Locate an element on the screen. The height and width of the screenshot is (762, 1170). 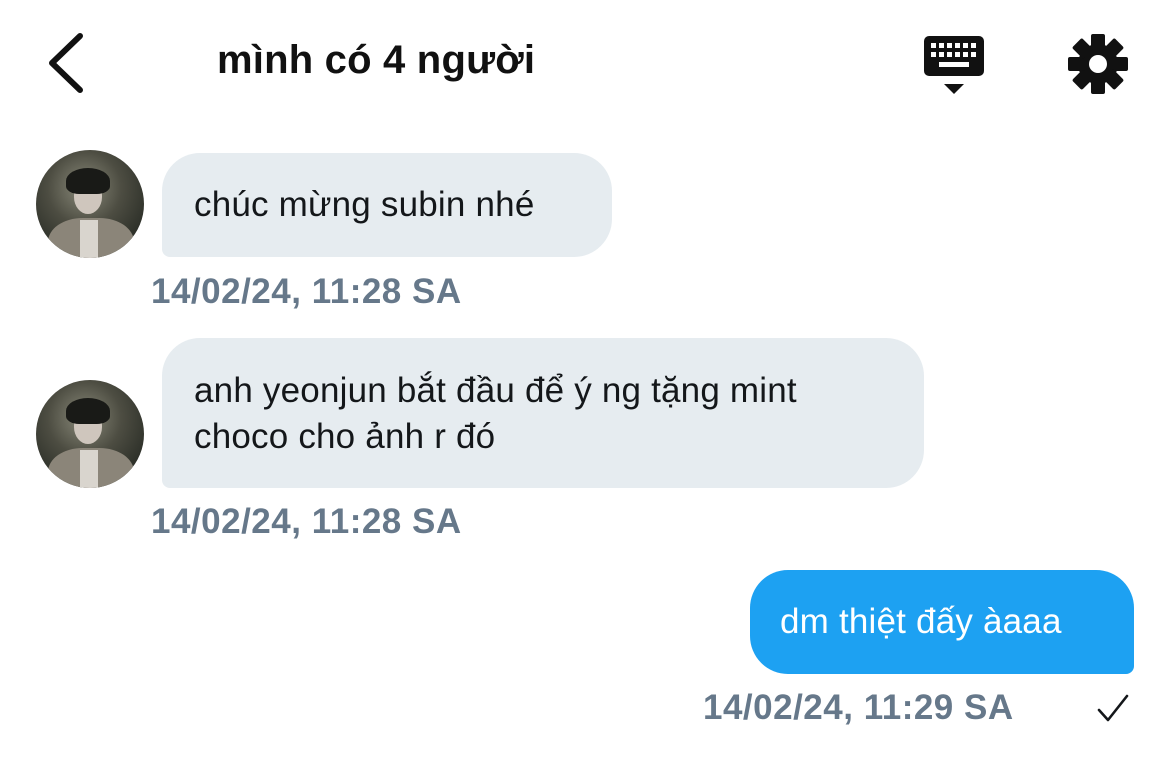
gear-icon is located at coordinates (1098, 64).